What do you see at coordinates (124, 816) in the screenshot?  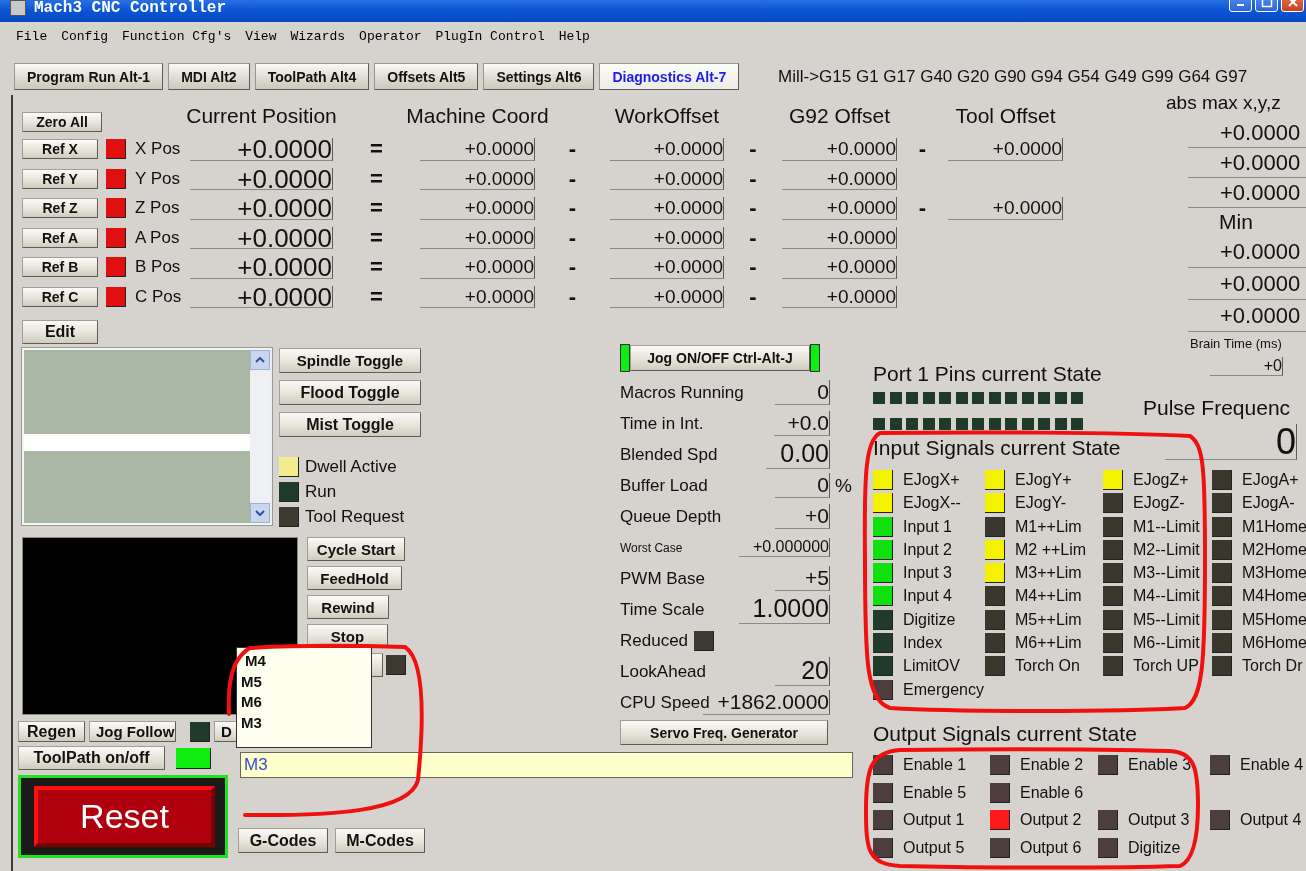 I see `reset-button: Reset` at bounding box center [124, 816].